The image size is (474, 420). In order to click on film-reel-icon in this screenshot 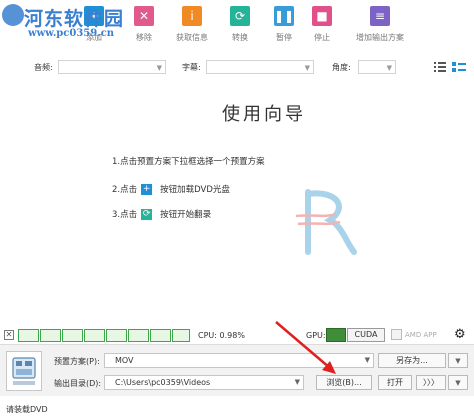, I will do `click(24, 371)`.